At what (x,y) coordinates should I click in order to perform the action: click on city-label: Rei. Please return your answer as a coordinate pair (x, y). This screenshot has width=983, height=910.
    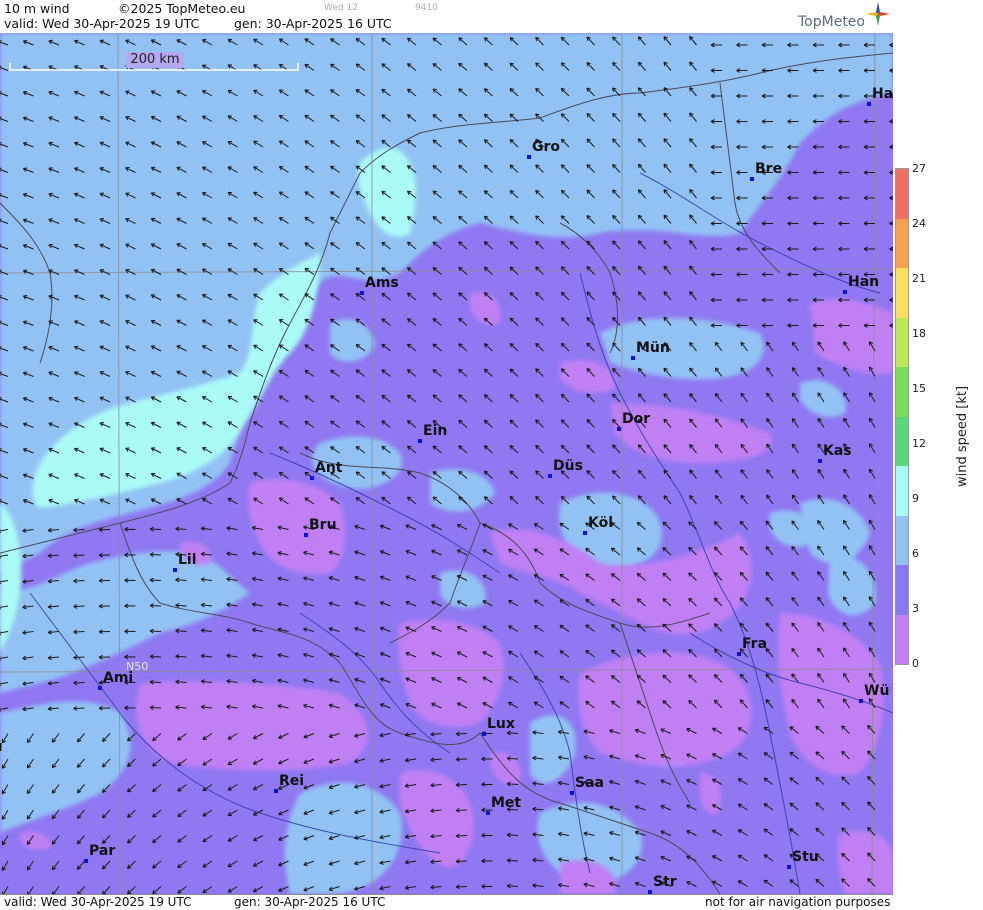
    Looking at the image, I should click on (292, 781).